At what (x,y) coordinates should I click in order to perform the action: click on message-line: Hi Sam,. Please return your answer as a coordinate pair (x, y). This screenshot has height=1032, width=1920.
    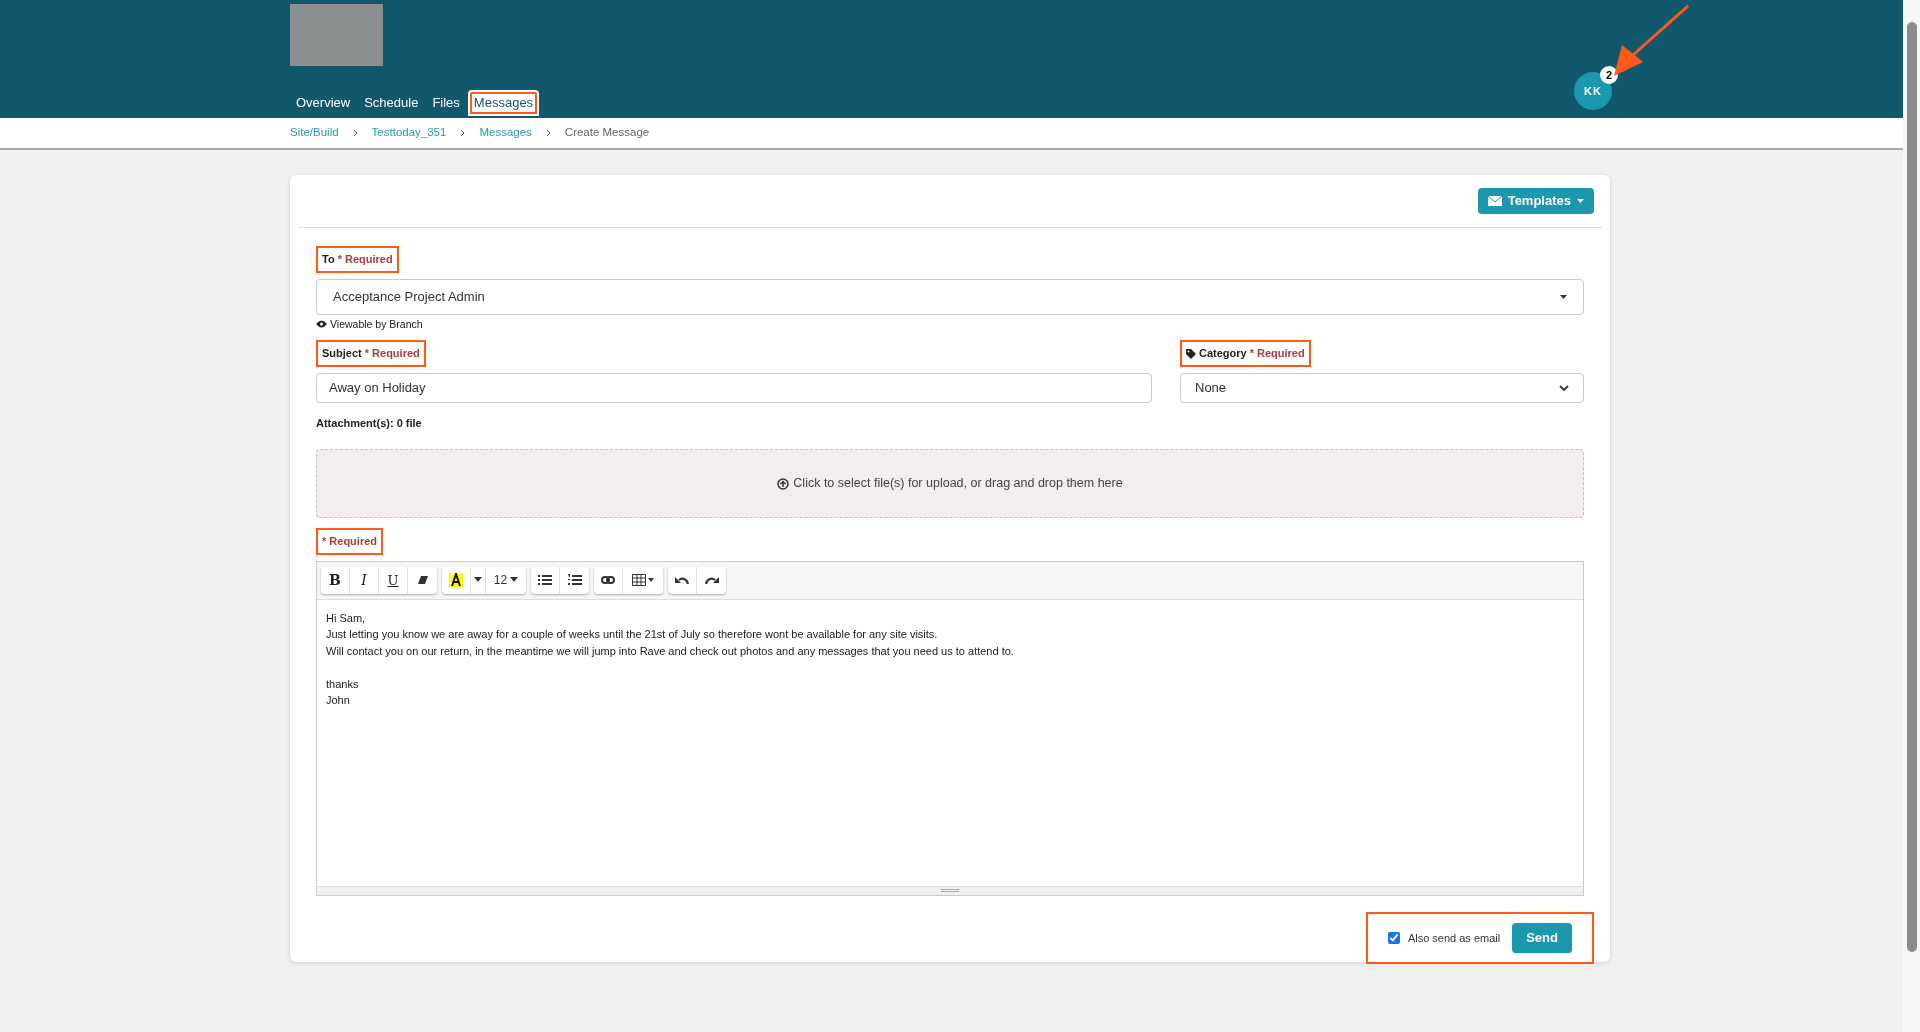
    Looking at the image, I should click on (346, 618).